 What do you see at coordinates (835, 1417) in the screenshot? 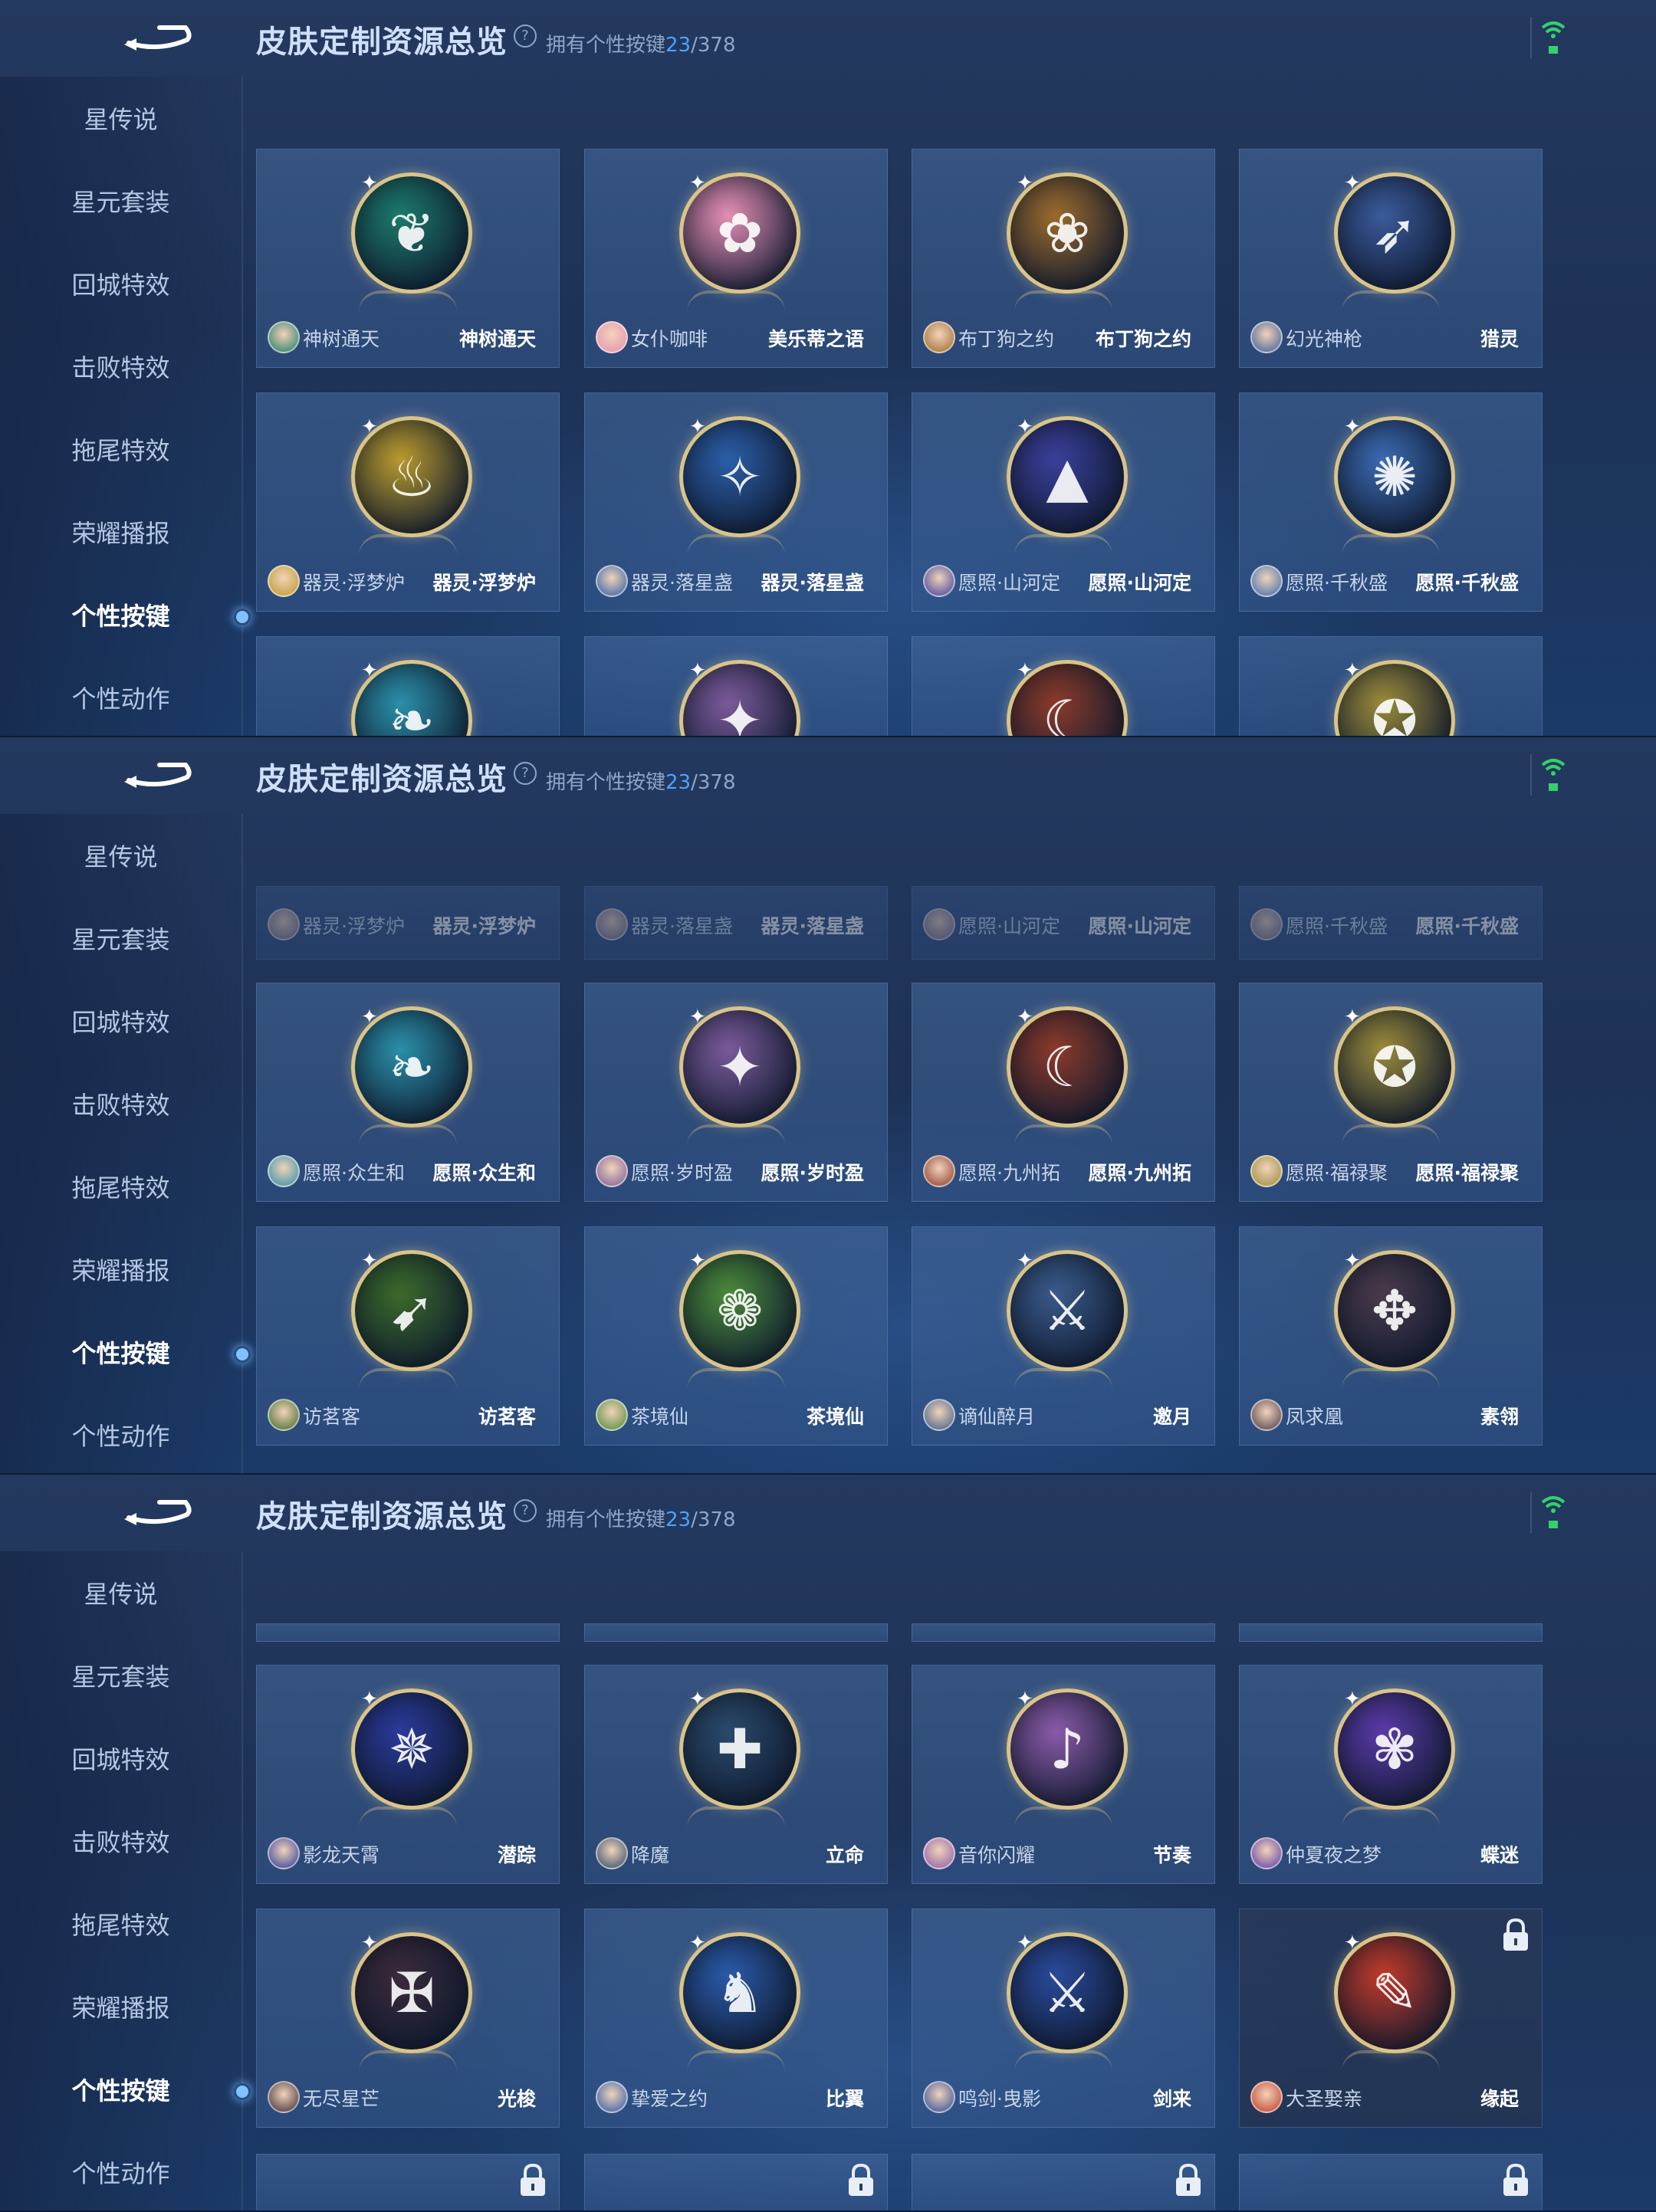
I see `effect-name: 茶境仙` at bounding box center [835, 1417].